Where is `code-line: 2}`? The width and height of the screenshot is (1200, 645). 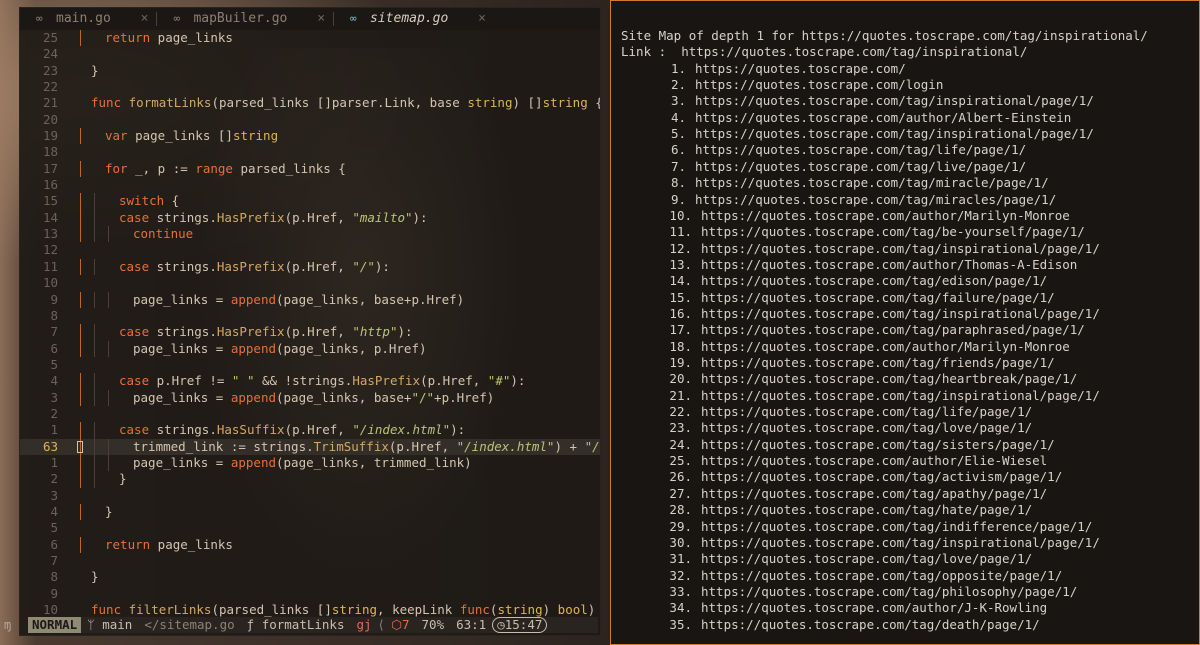 code-line: 2} is located at coordinates (310, 479).